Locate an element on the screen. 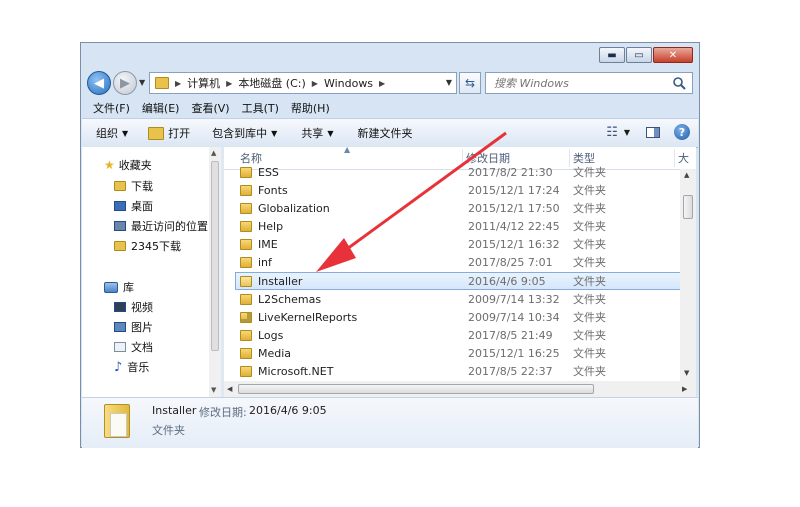  vertical-scrollbar: ▲ ▼ is located at coordinates (688, 275).